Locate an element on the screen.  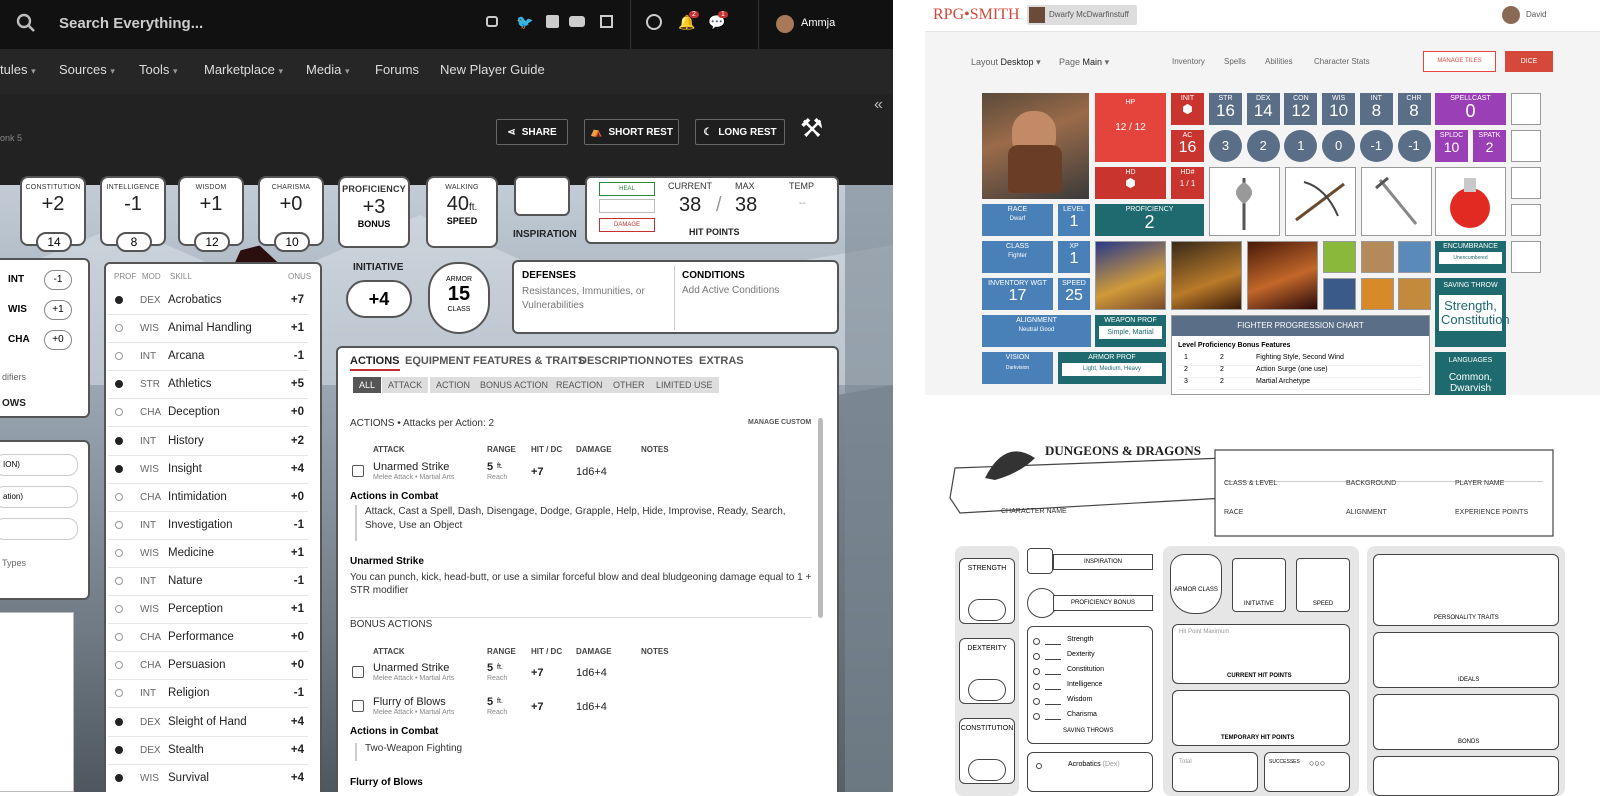
skill-row: WIS Animal Handling +1 is located at coordinates (208, 329).